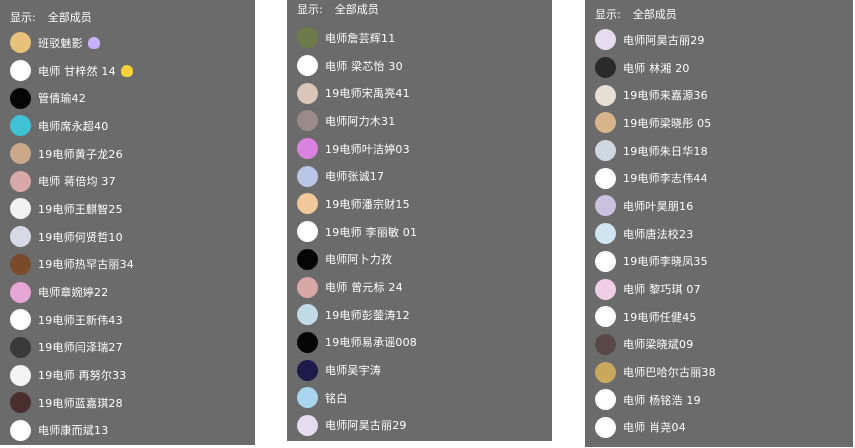  What do you see at coordinates (424, 343) in the screenshot?
I see `member-row: 19电师易承谣008` at bounding box center [424, 343].